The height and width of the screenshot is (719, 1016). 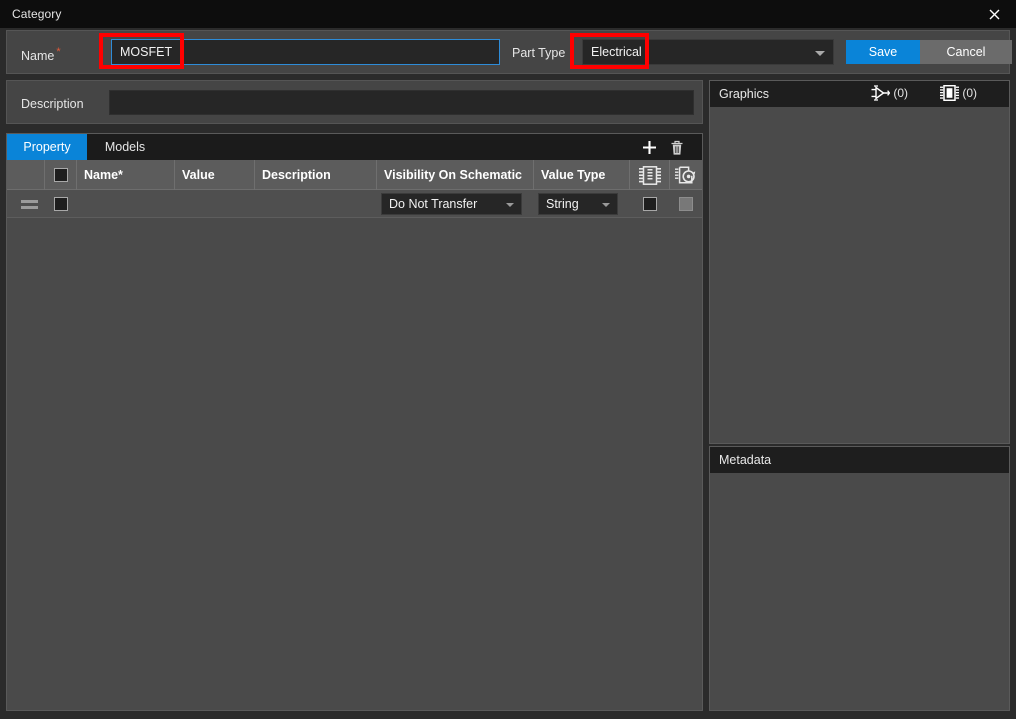 I want to click on row-value-cell, so click(x=215, y=204).